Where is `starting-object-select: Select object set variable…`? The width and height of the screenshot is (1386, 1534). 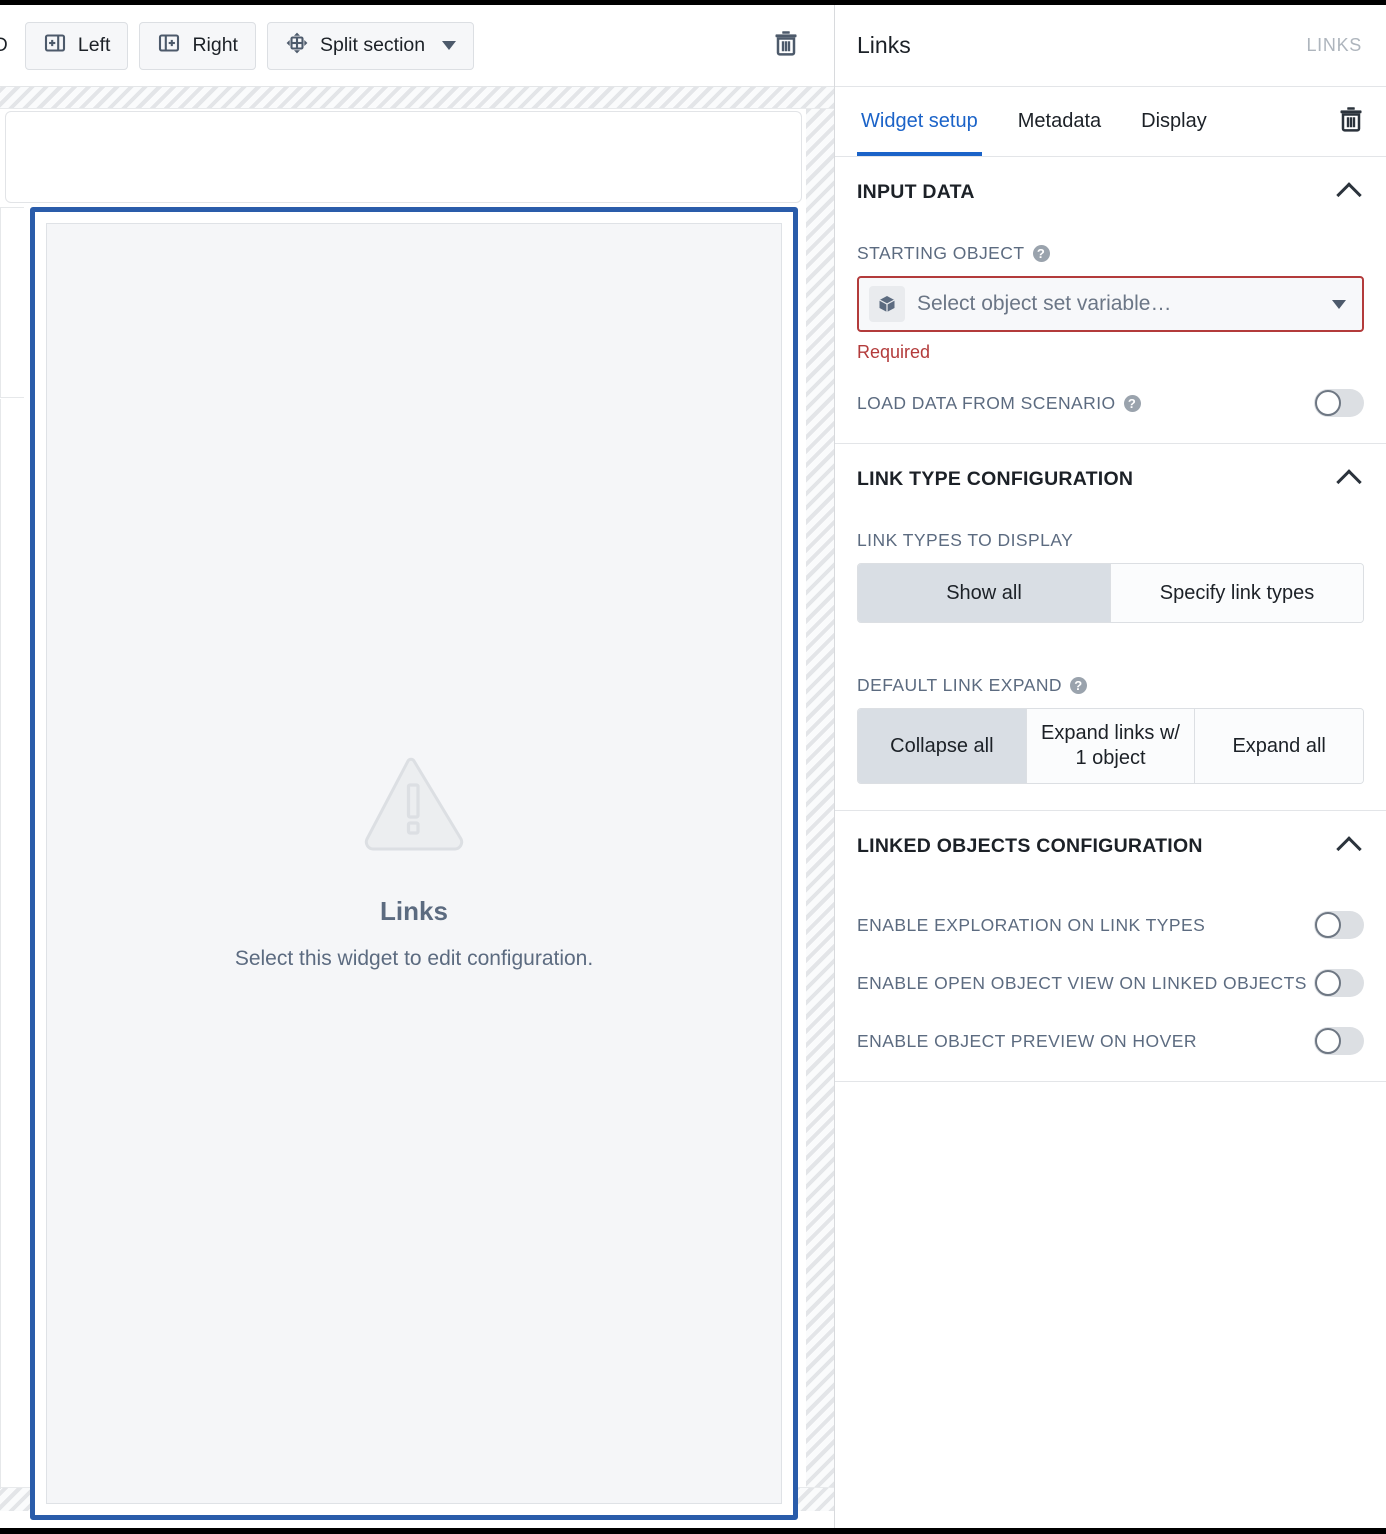
starting-object-select: Select object set variable… is located at coordinates (1110, 304).